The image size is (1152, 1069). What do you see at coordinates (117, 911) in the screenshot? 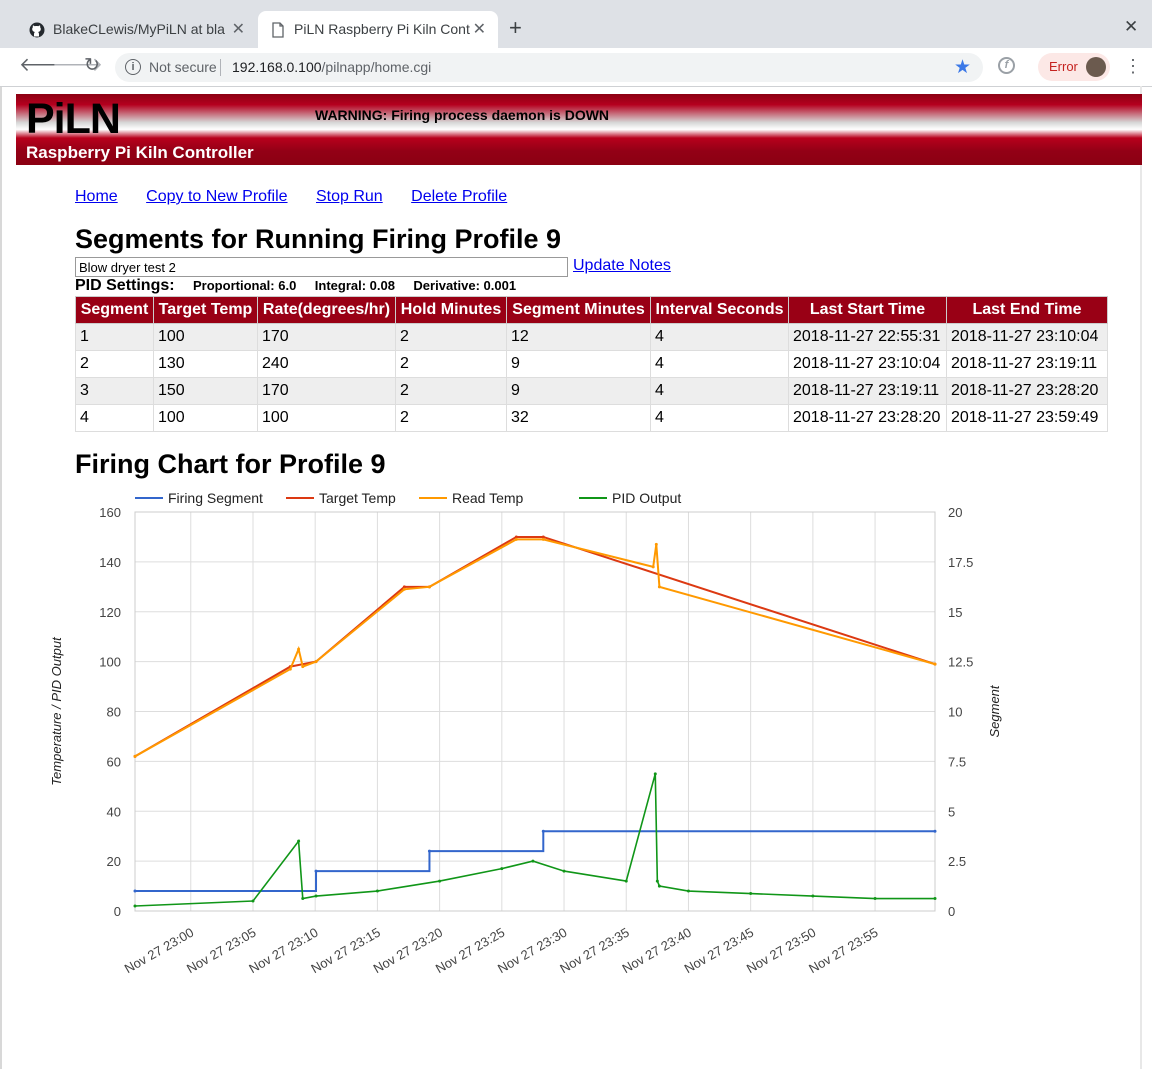
I see `y-tick-label: 0` at bounding box center [117, 911].